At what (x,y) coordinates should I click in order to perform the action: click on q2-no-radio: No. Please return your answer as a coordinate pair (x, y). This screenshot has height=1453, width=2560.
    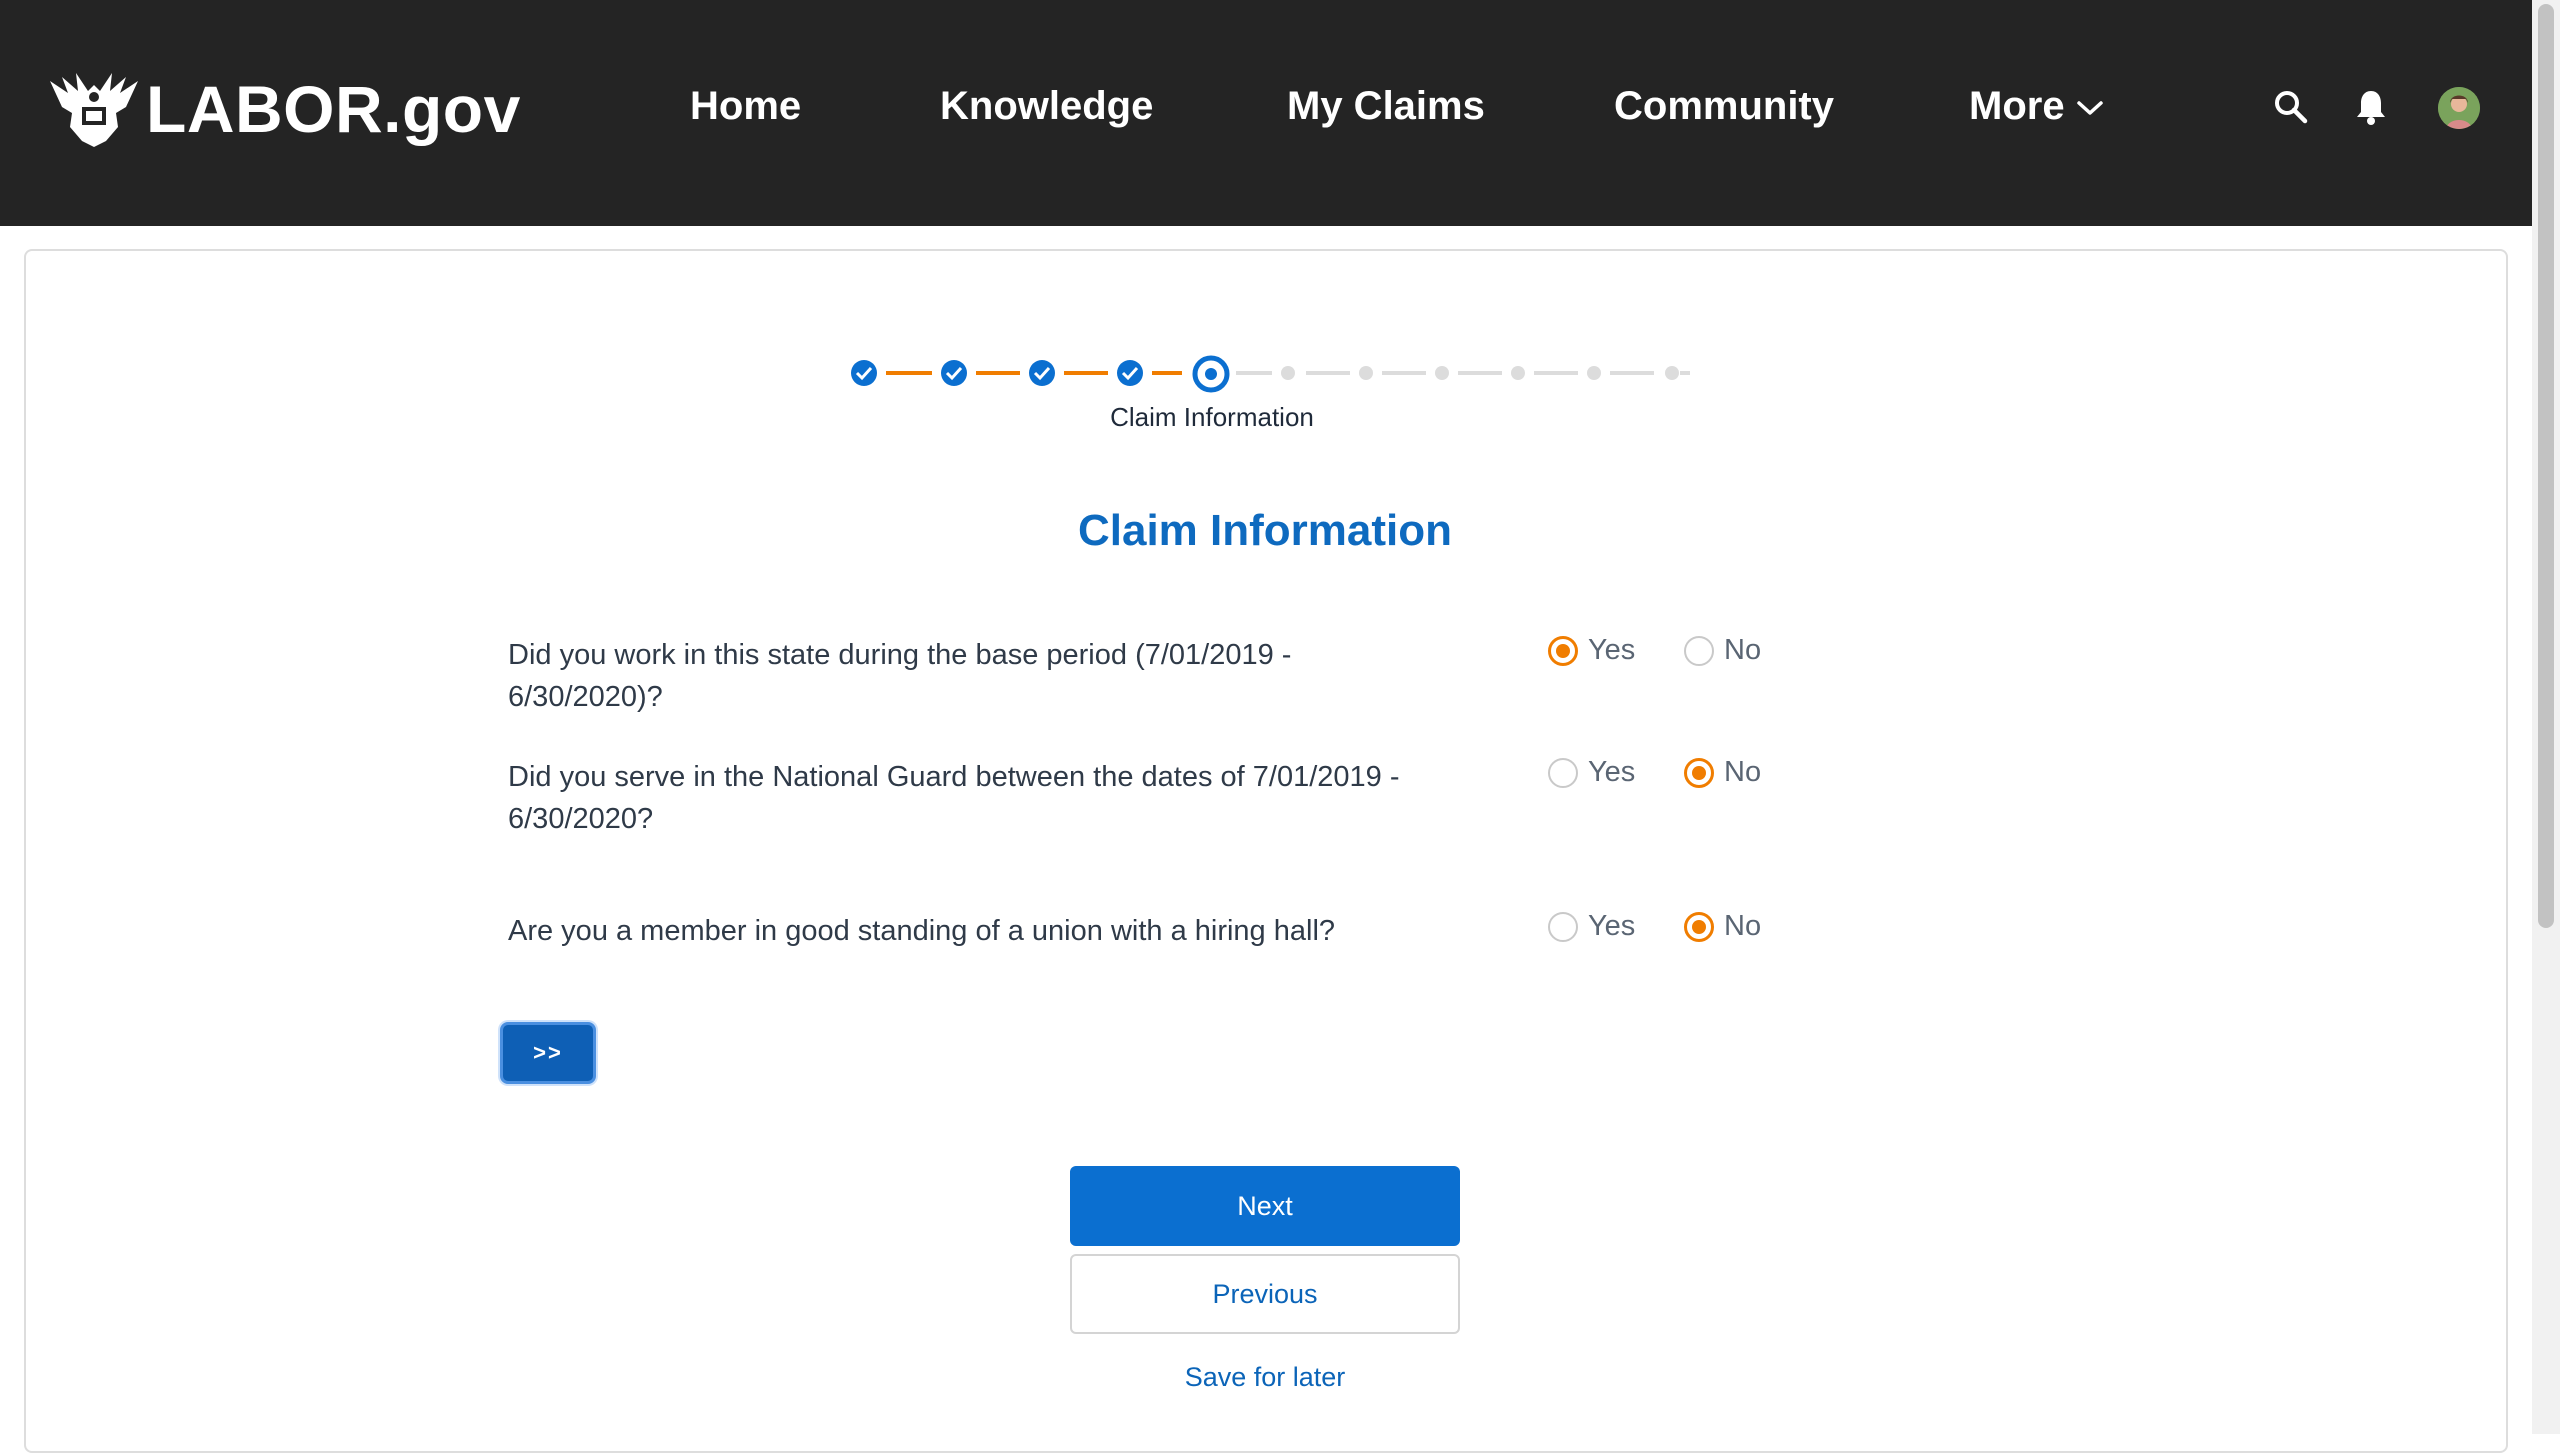
    Looking at the image, I should click on (1722, 772).